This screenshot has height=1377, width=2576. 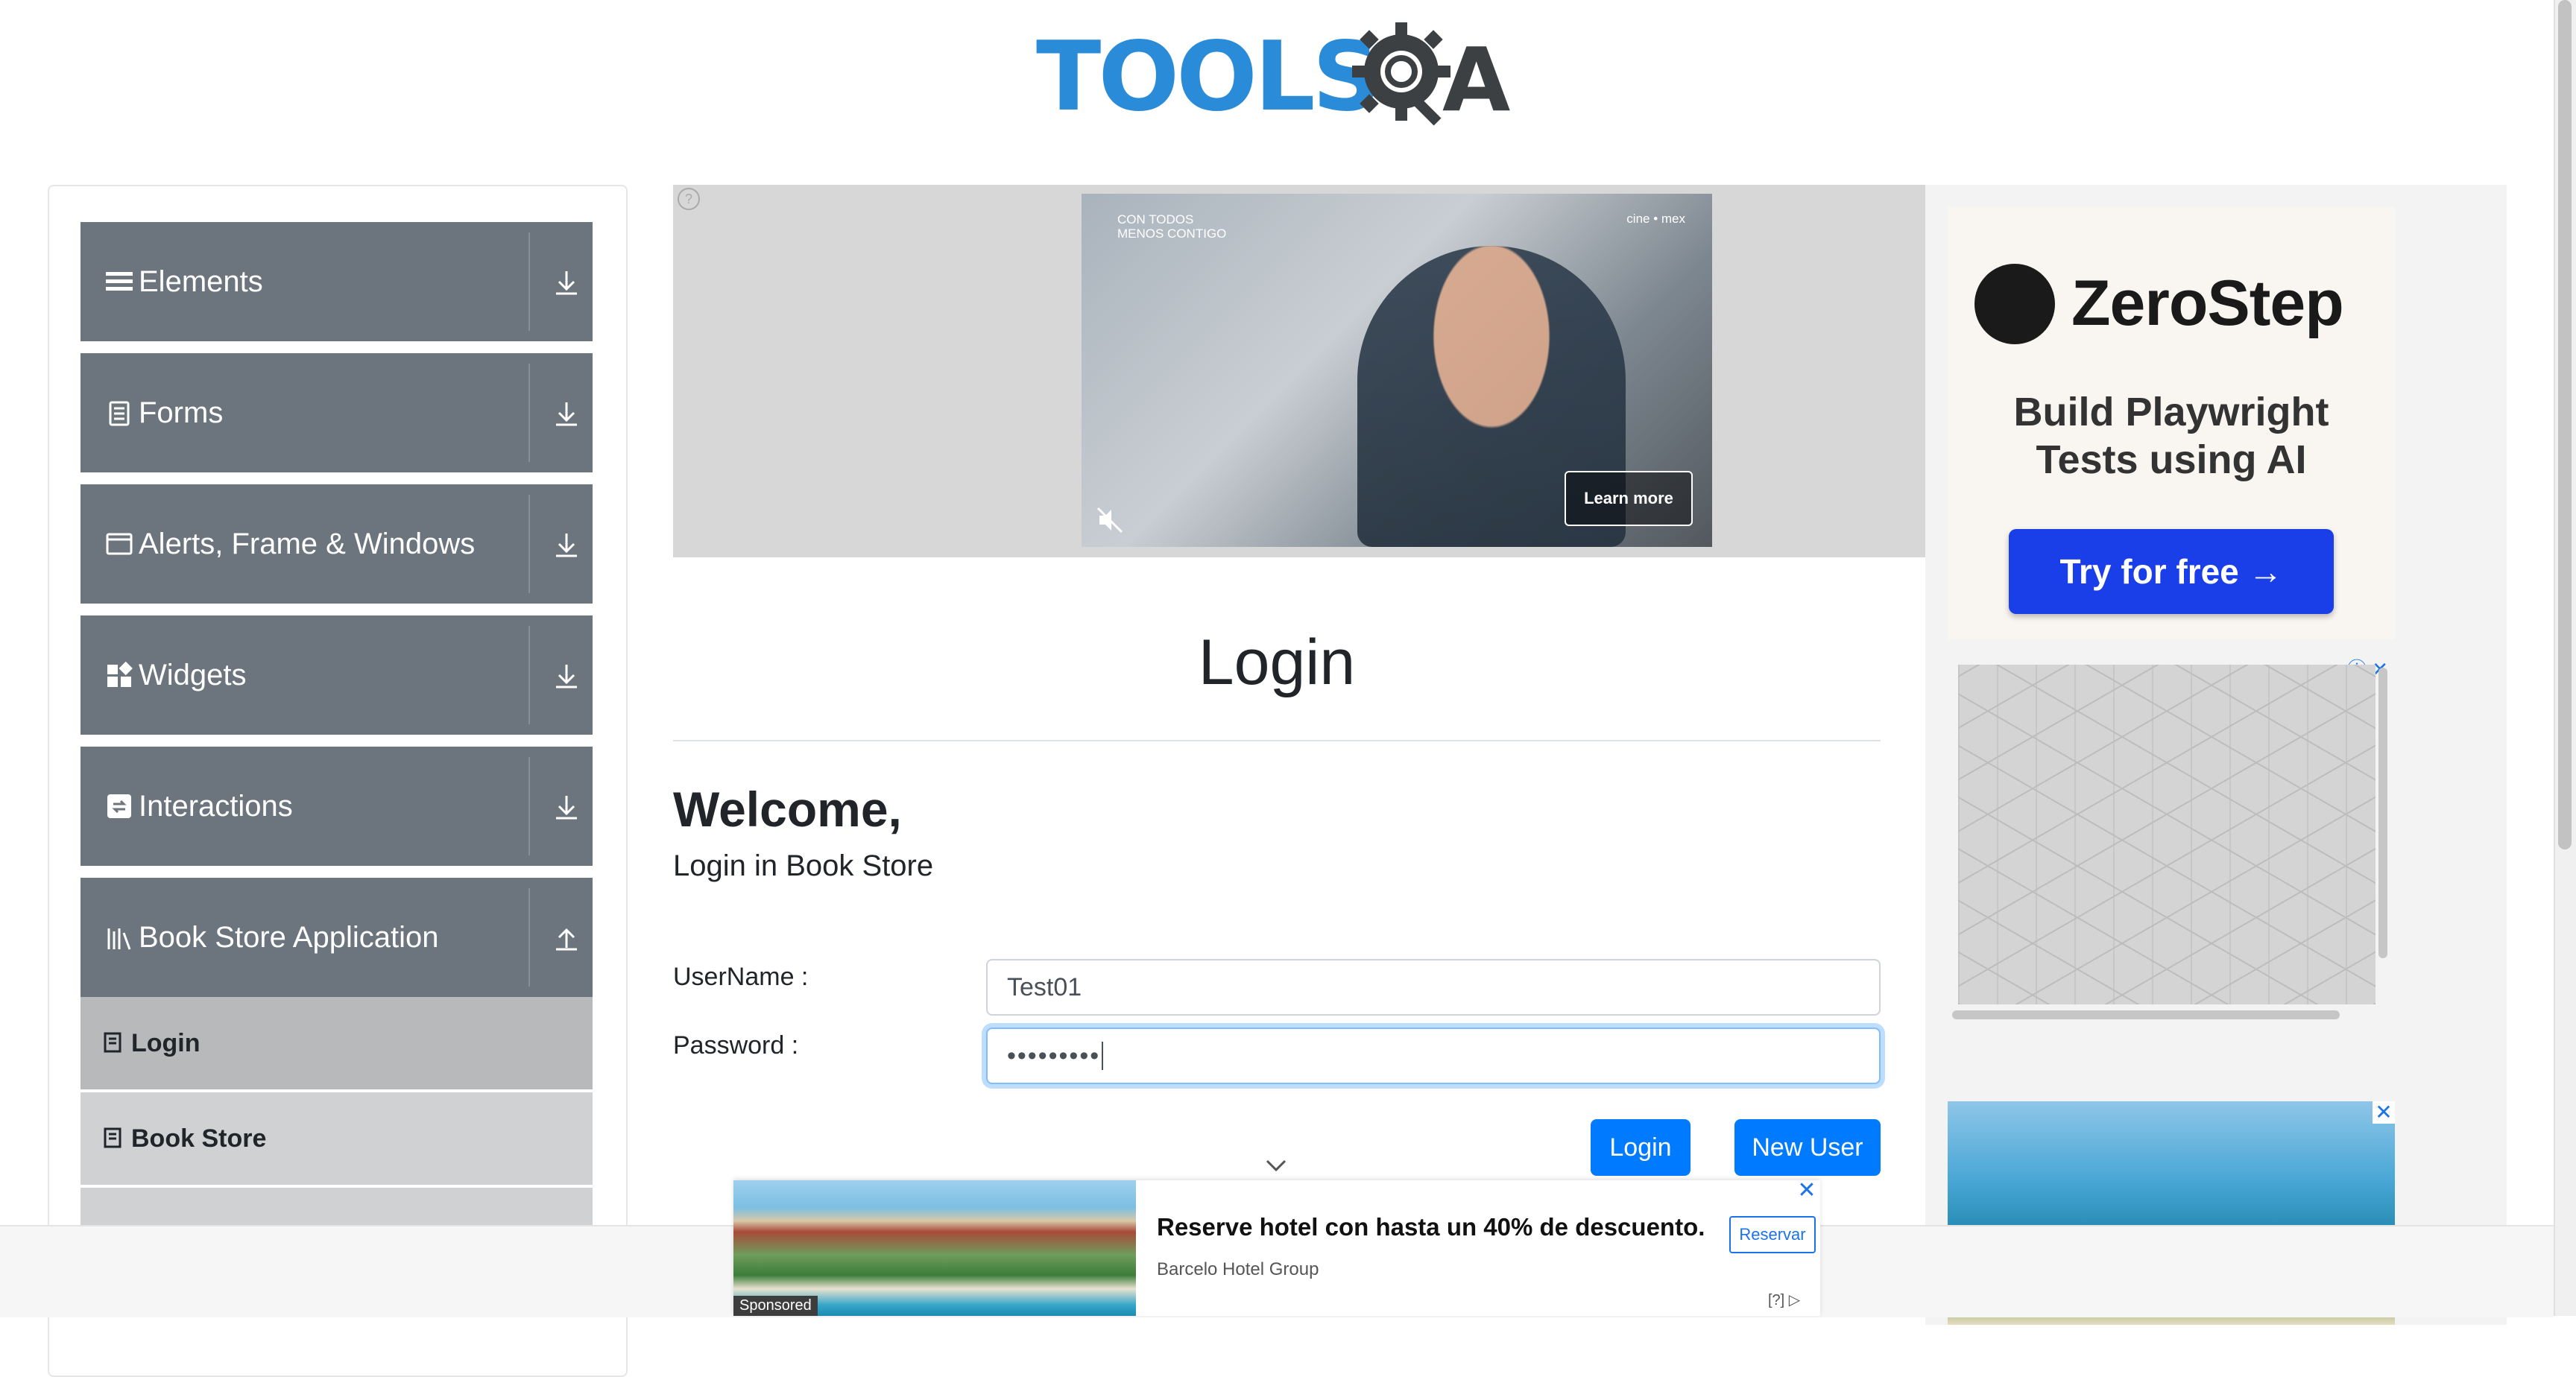 I want to click on widgets-icon, so click(x=120, y=674).